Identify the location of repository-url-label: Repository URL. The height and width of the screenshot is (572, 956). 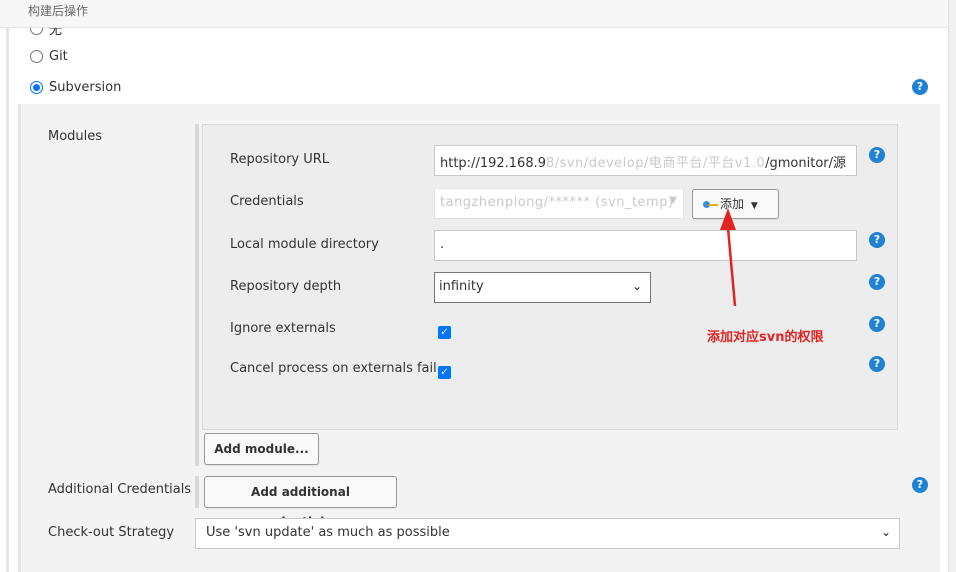
(280, 159).